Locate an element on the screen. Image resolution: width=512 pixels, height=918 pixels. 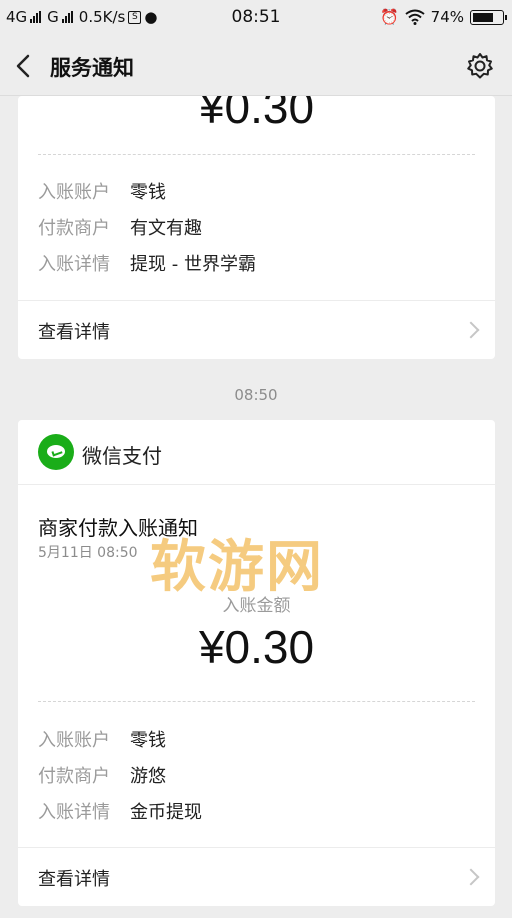
source-name: 微信支付 is located at coordinates (122, 456).